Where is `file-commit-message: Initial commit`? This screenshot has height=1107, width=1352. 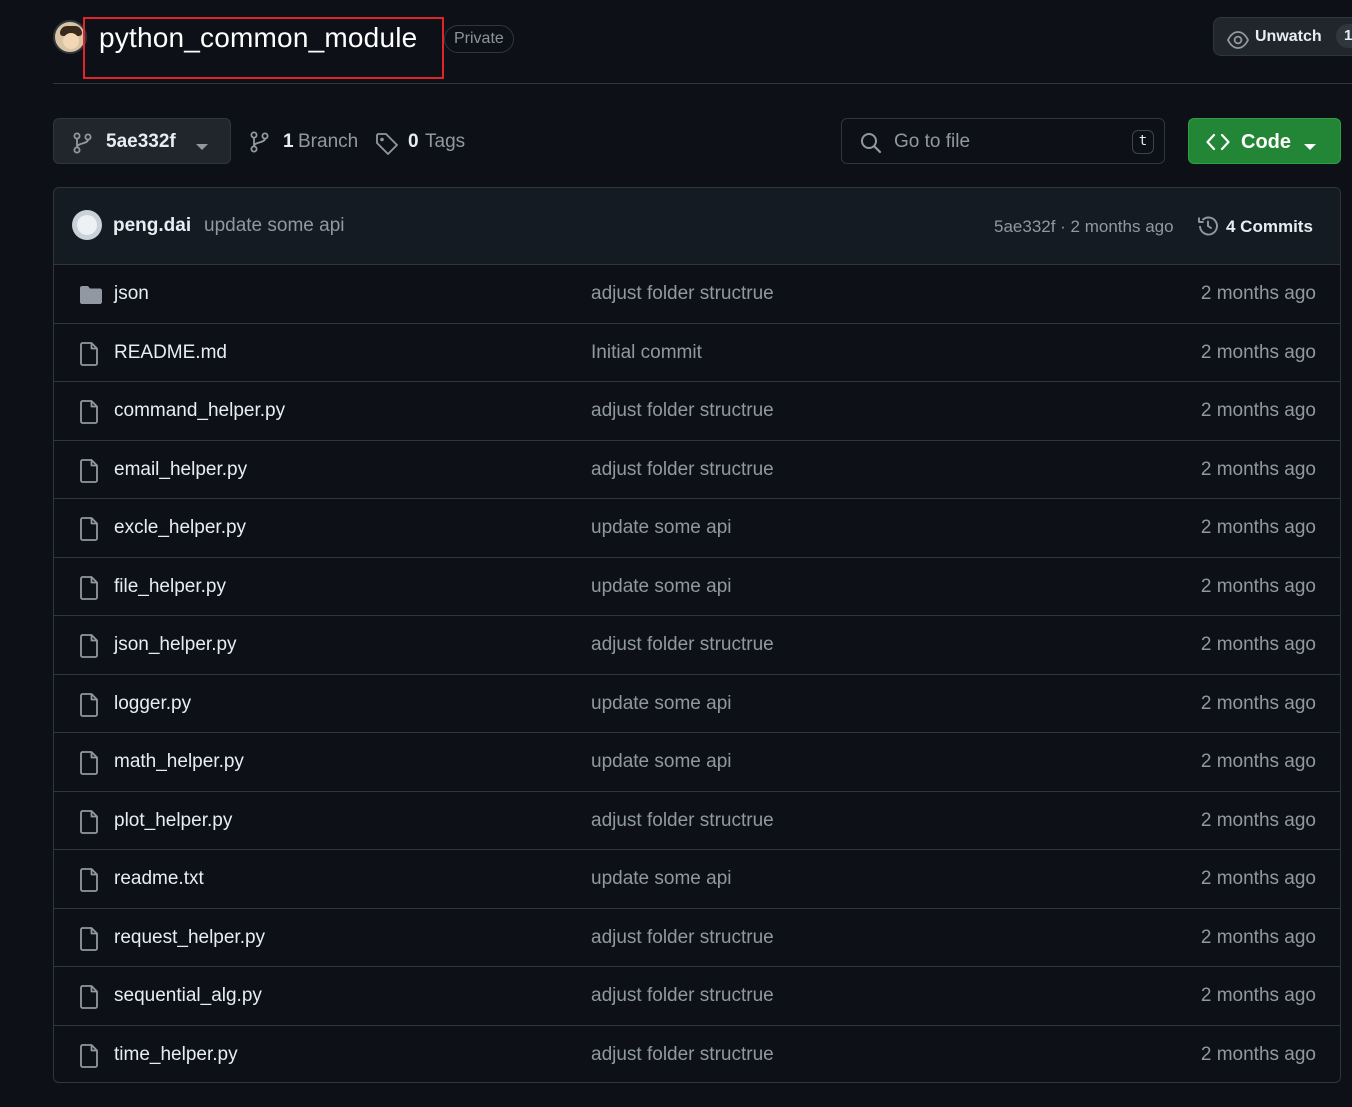
file-commit-message: Initial commit is located at coordinates (646, 353).